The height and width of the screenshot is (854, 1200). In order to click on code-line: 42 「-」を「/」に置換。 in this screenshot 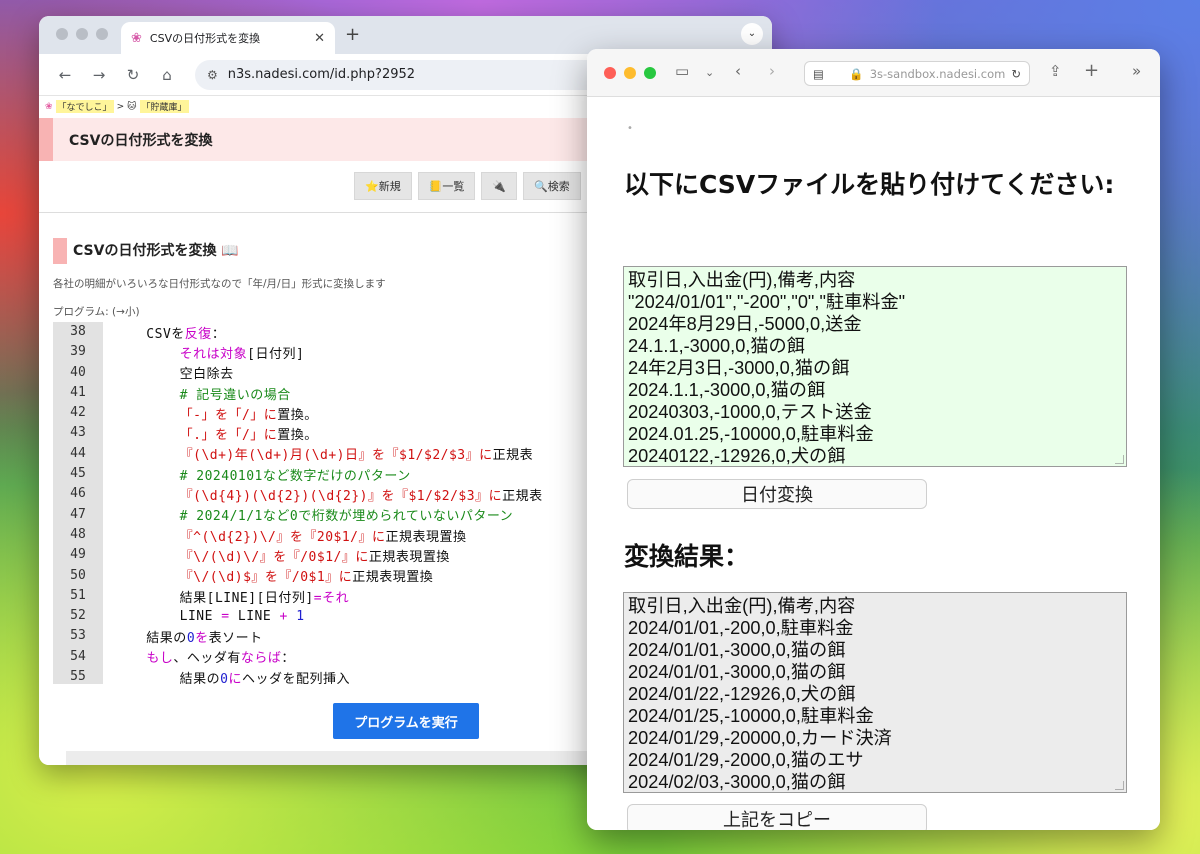, I will do `click(323, 413)`.